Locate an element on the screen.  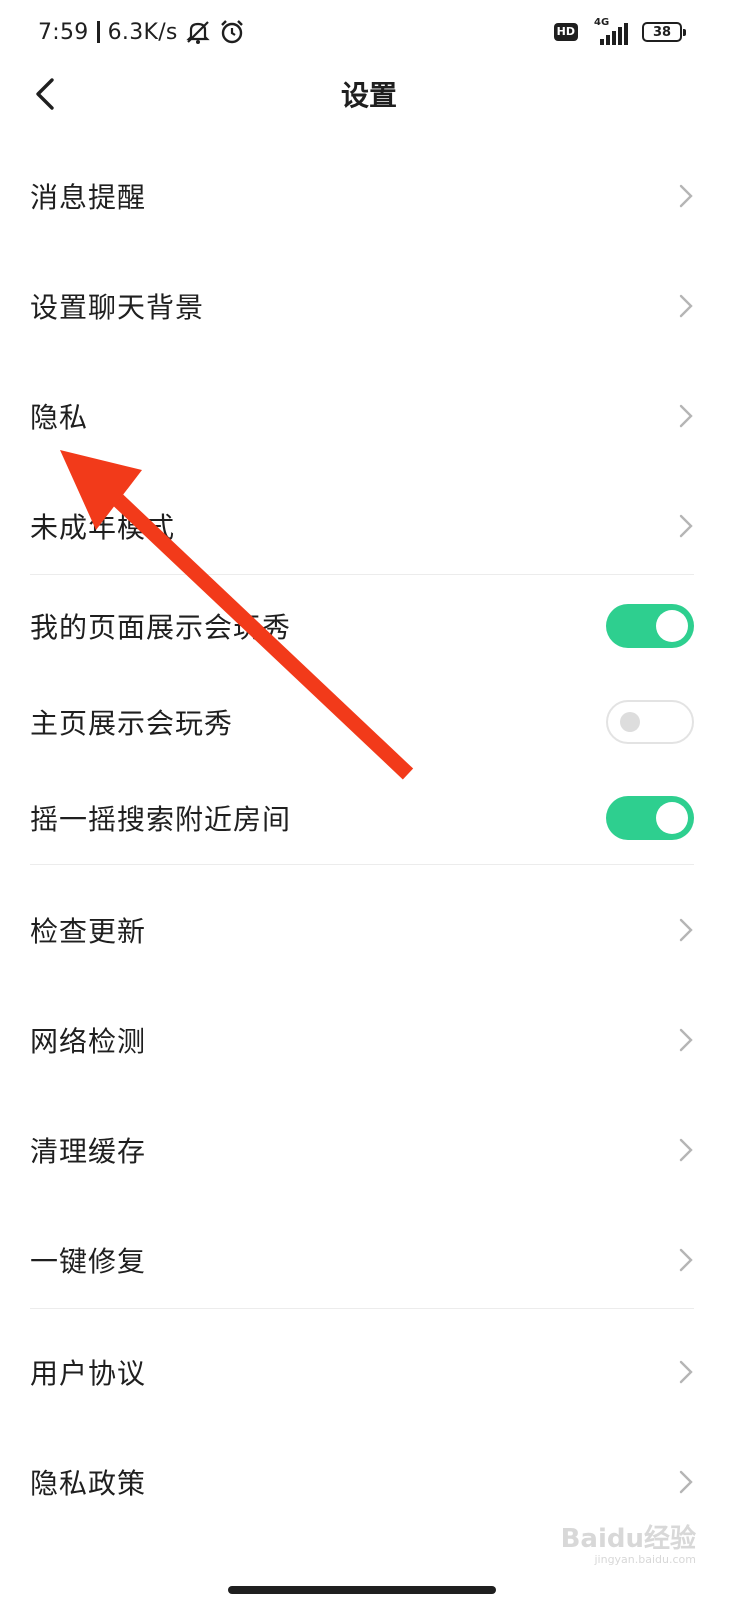
settings-item-label: 清理缓存 is located at coordinates (88, 1151).